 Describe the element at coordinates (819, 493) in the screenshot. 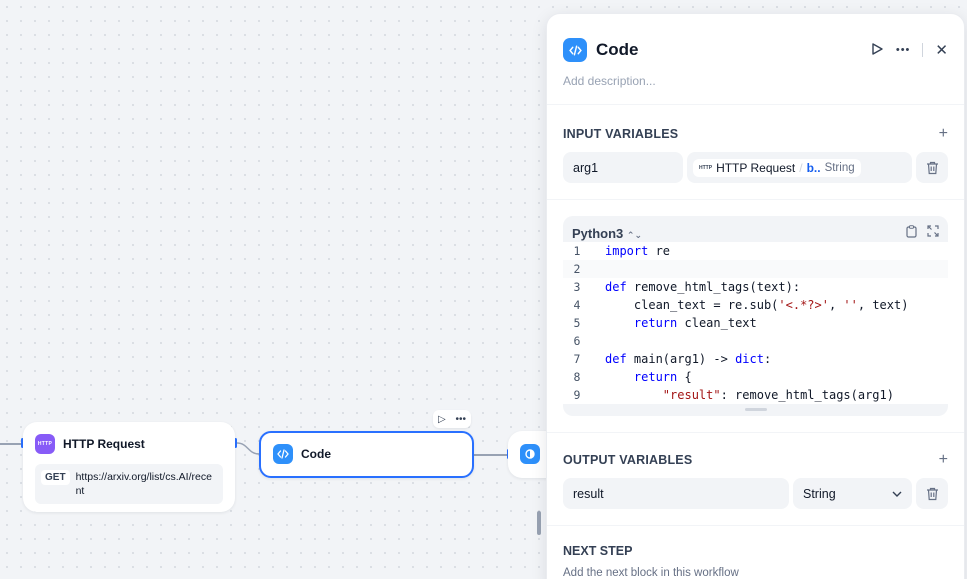

I see `output-variable-type: String` at that location.